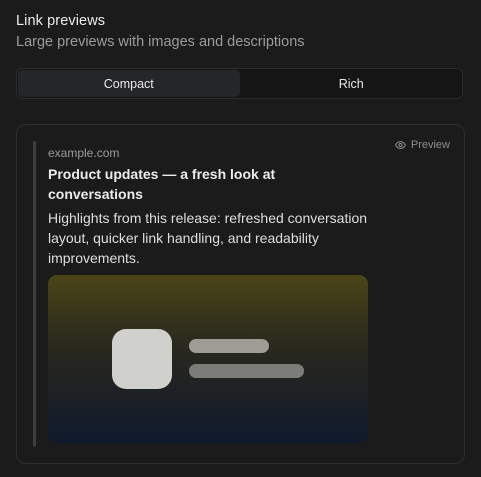 The image size is (481, 477). I want to click on preview-mode-selector: Compact Rich, so click(239, 83).